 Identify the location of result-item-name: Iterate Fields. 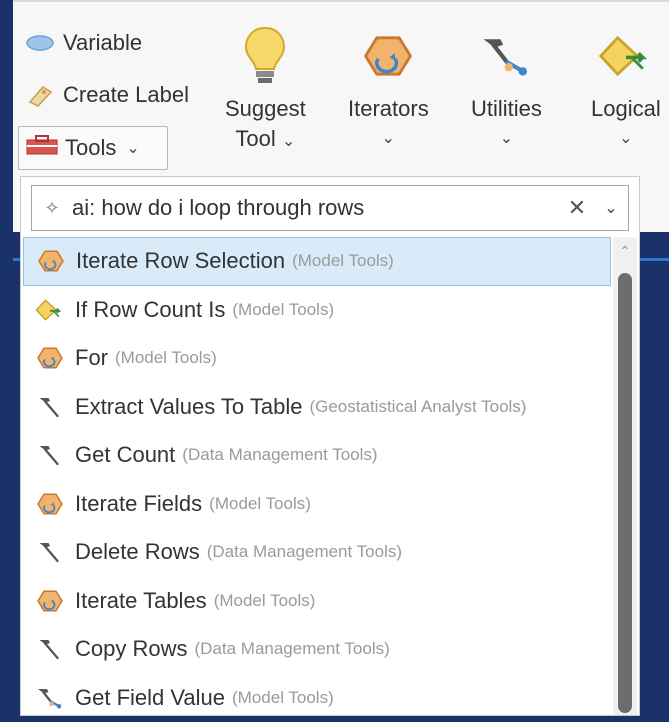
(138, 504).